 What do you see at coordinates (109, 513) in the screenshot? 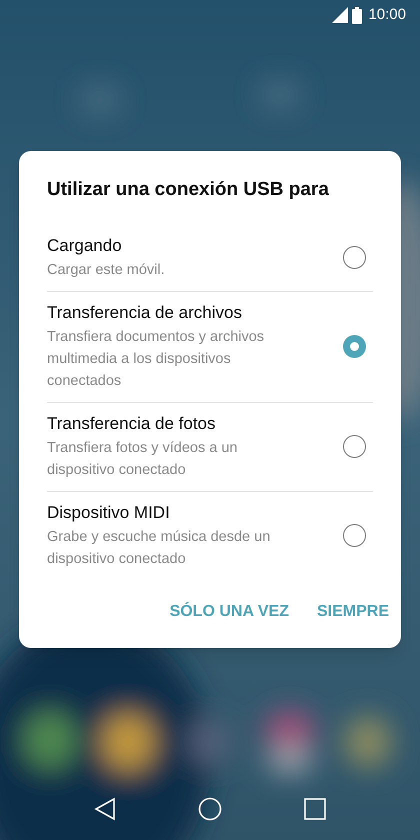
I see `option-title: Dispositivo MIDI` at bounding box center [109, 513].